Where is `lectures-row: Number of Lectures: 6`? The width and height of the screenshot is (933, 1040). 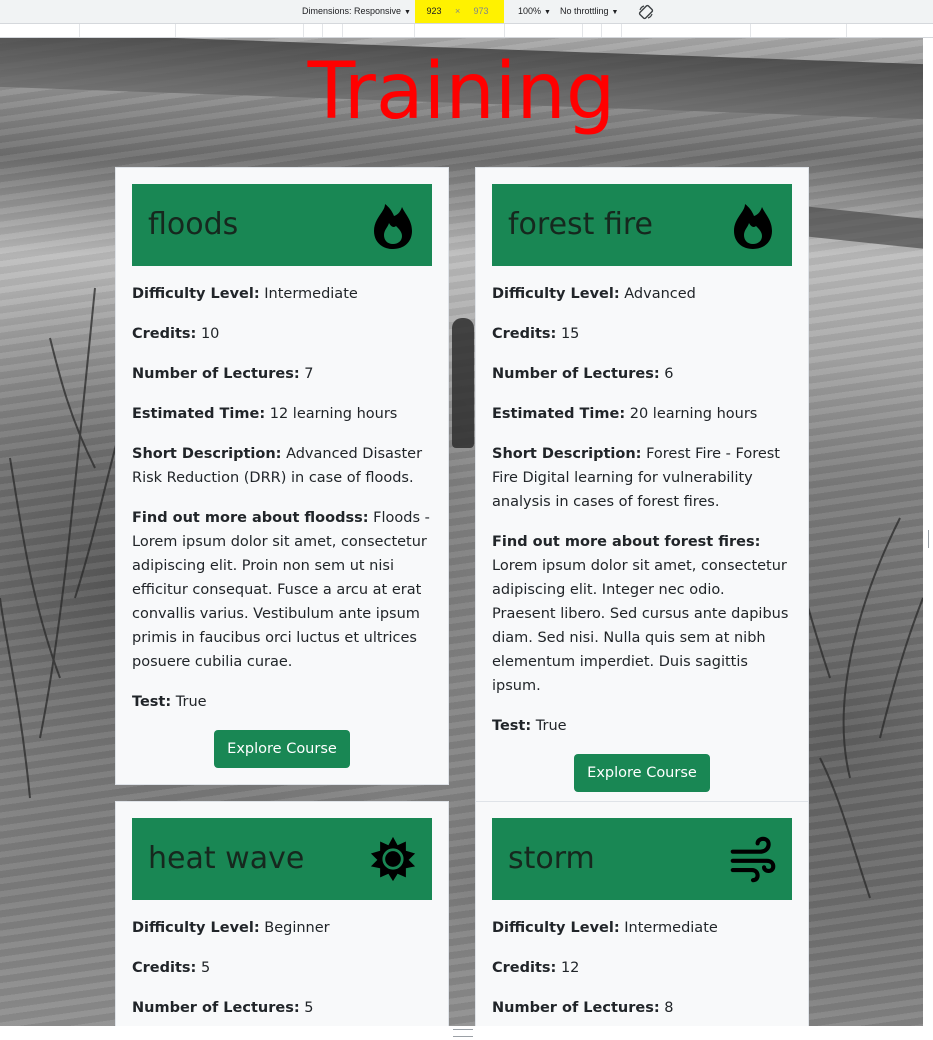
lectures-row: Number of Lectures: 6 is located at coordinates (642, 374).